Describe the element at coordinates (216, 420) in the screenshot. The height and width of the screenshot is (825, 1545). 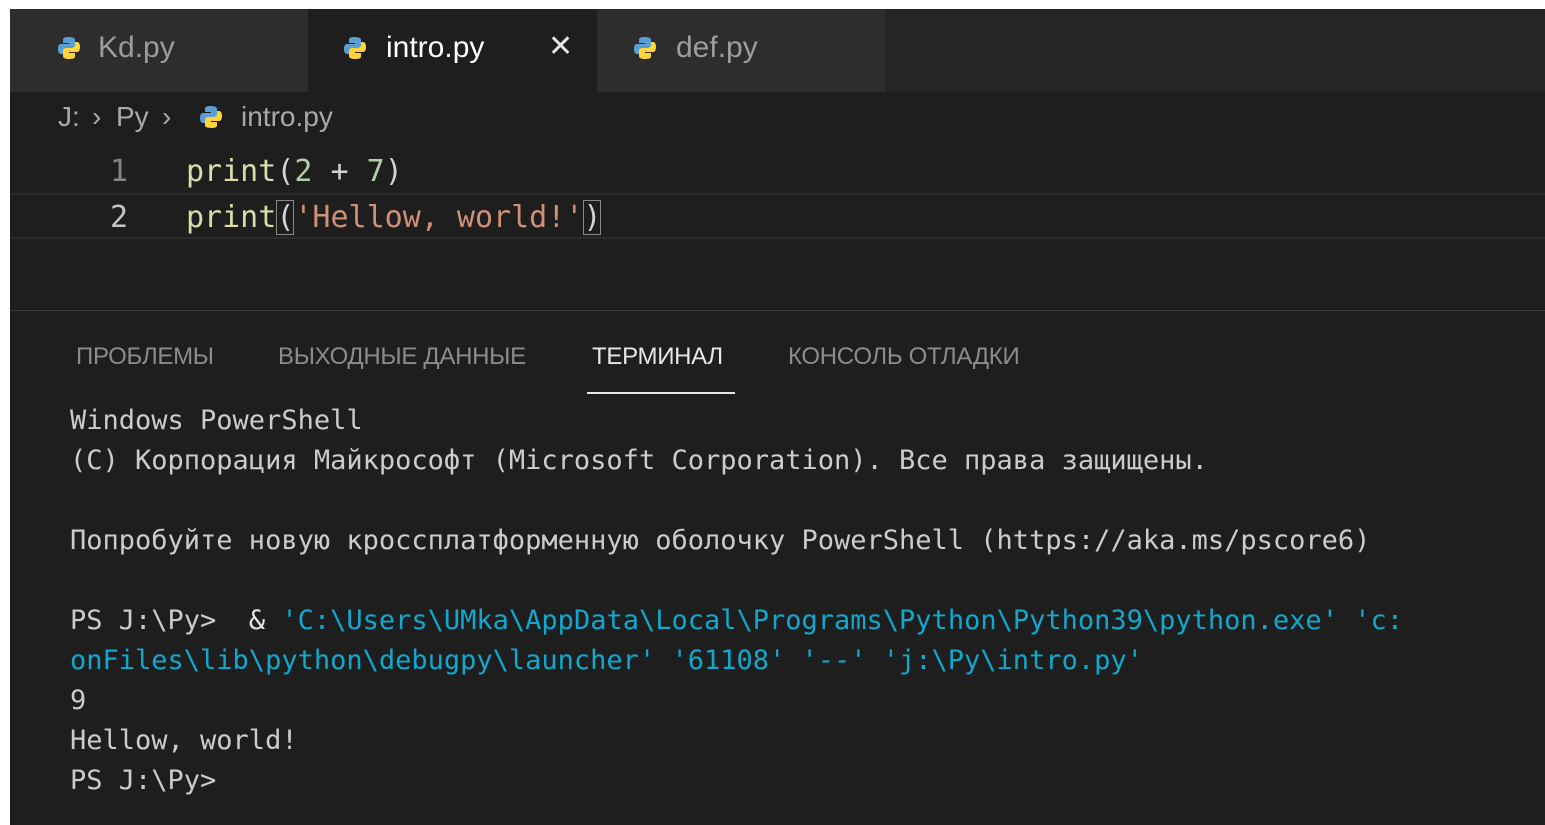
I see `terminal-line: Windows PowerShell` at that location.